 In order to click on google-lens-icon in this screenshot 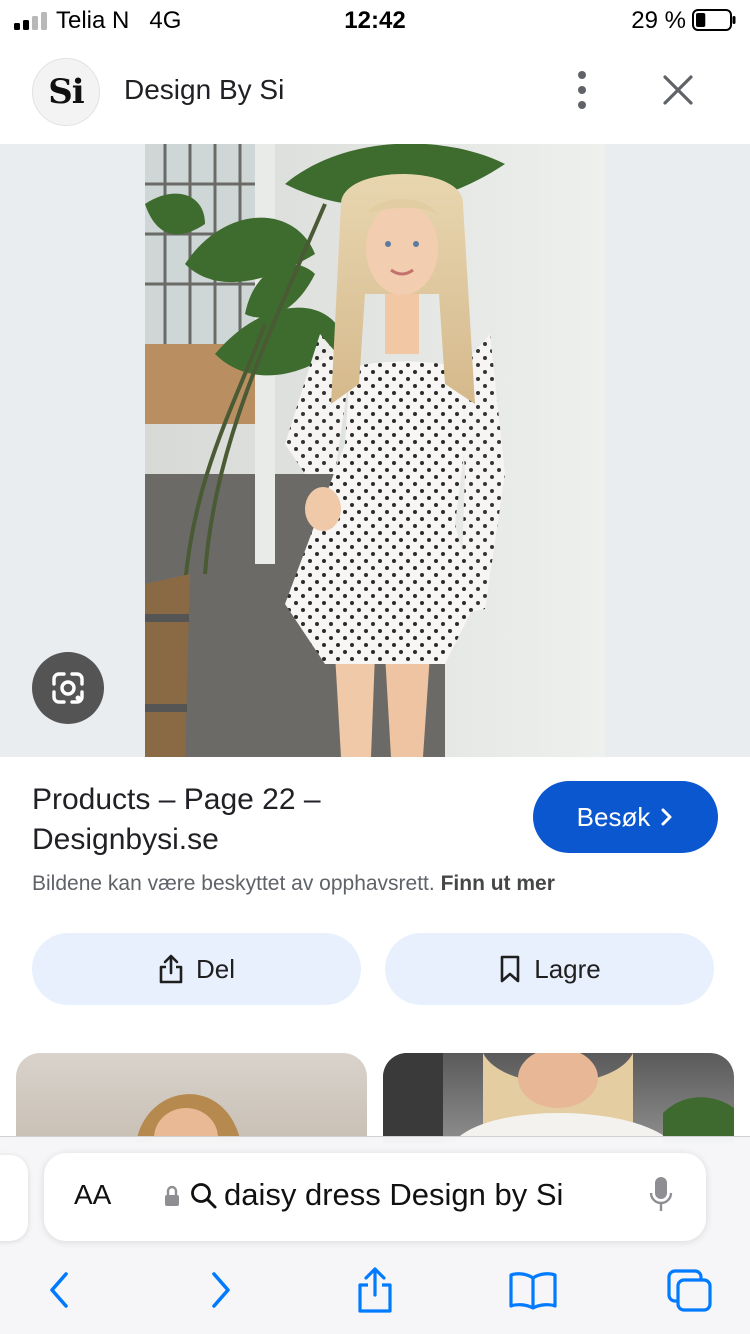, I will do `click(68, 688)`.